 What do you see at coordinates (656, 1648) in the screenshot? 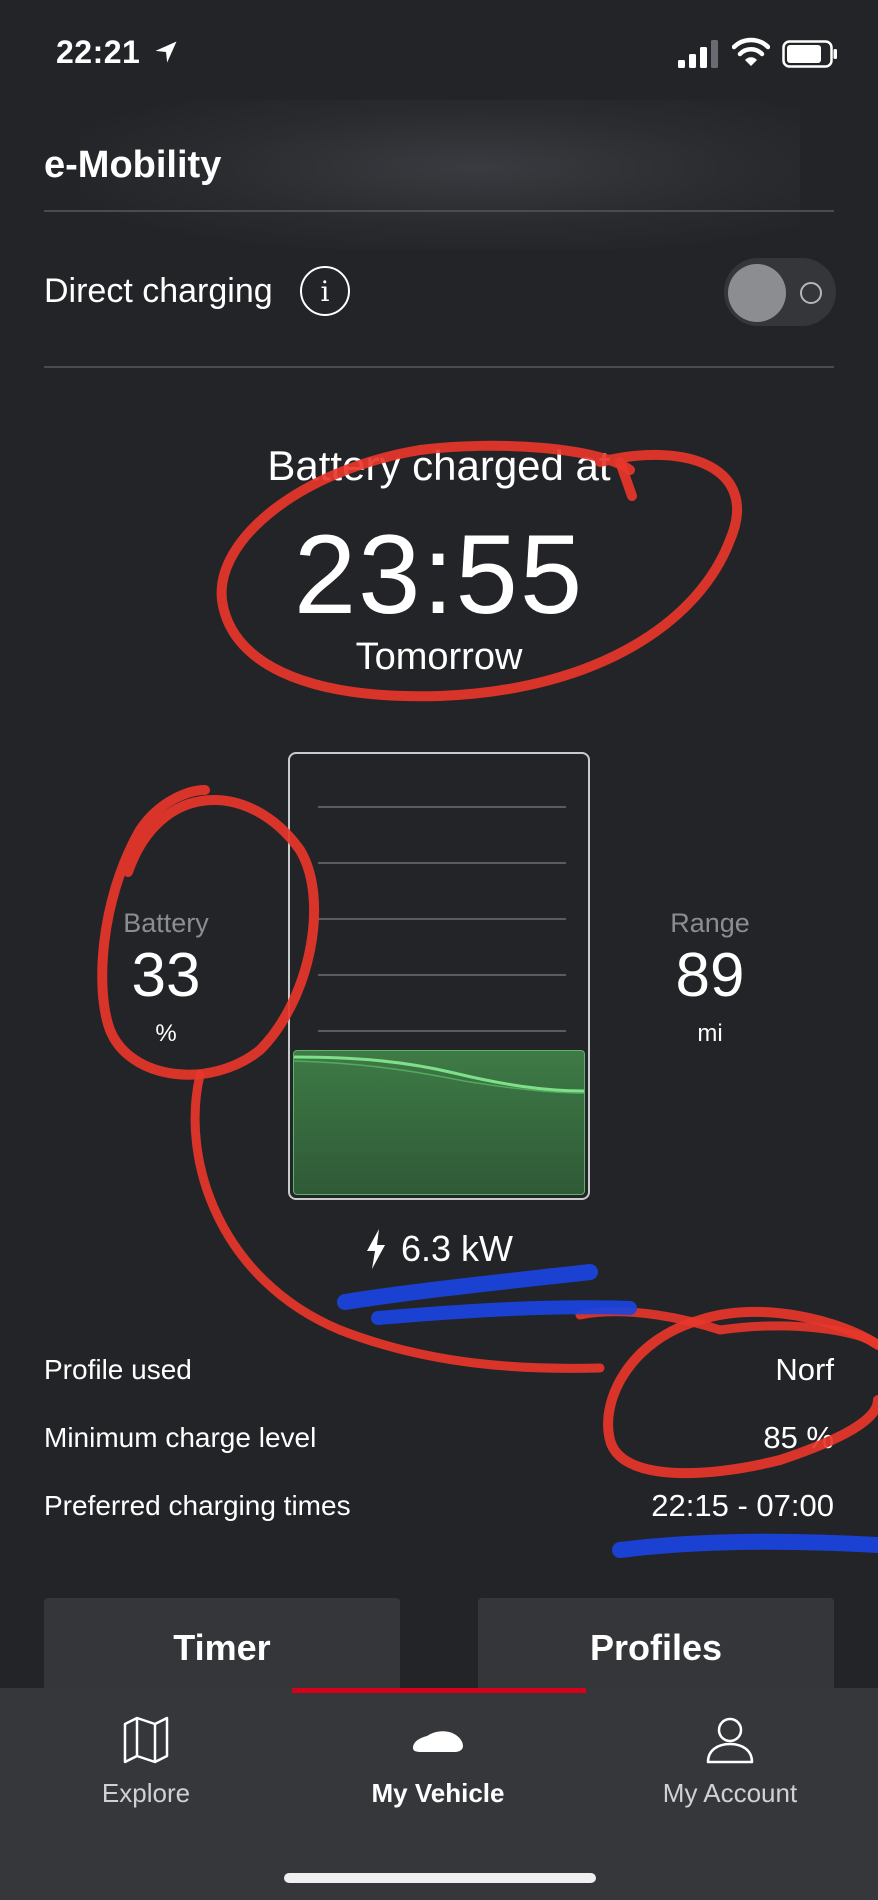
I see `profiles-button: Profiles` at bounding box center [656, 1648].